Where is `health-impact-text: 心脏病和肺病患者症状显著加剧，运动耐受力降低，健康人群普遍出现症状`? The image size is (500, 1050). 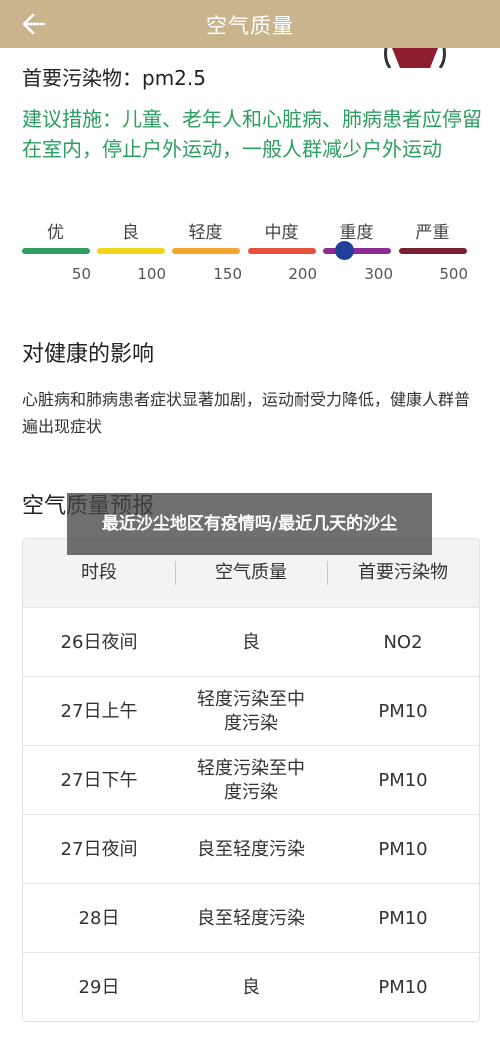 health-impact-text: 心脏病和肺病患者症状显著加剧，运动耐受力降低，健康人群普遍出现症状 is located at coordinates (246, 413).